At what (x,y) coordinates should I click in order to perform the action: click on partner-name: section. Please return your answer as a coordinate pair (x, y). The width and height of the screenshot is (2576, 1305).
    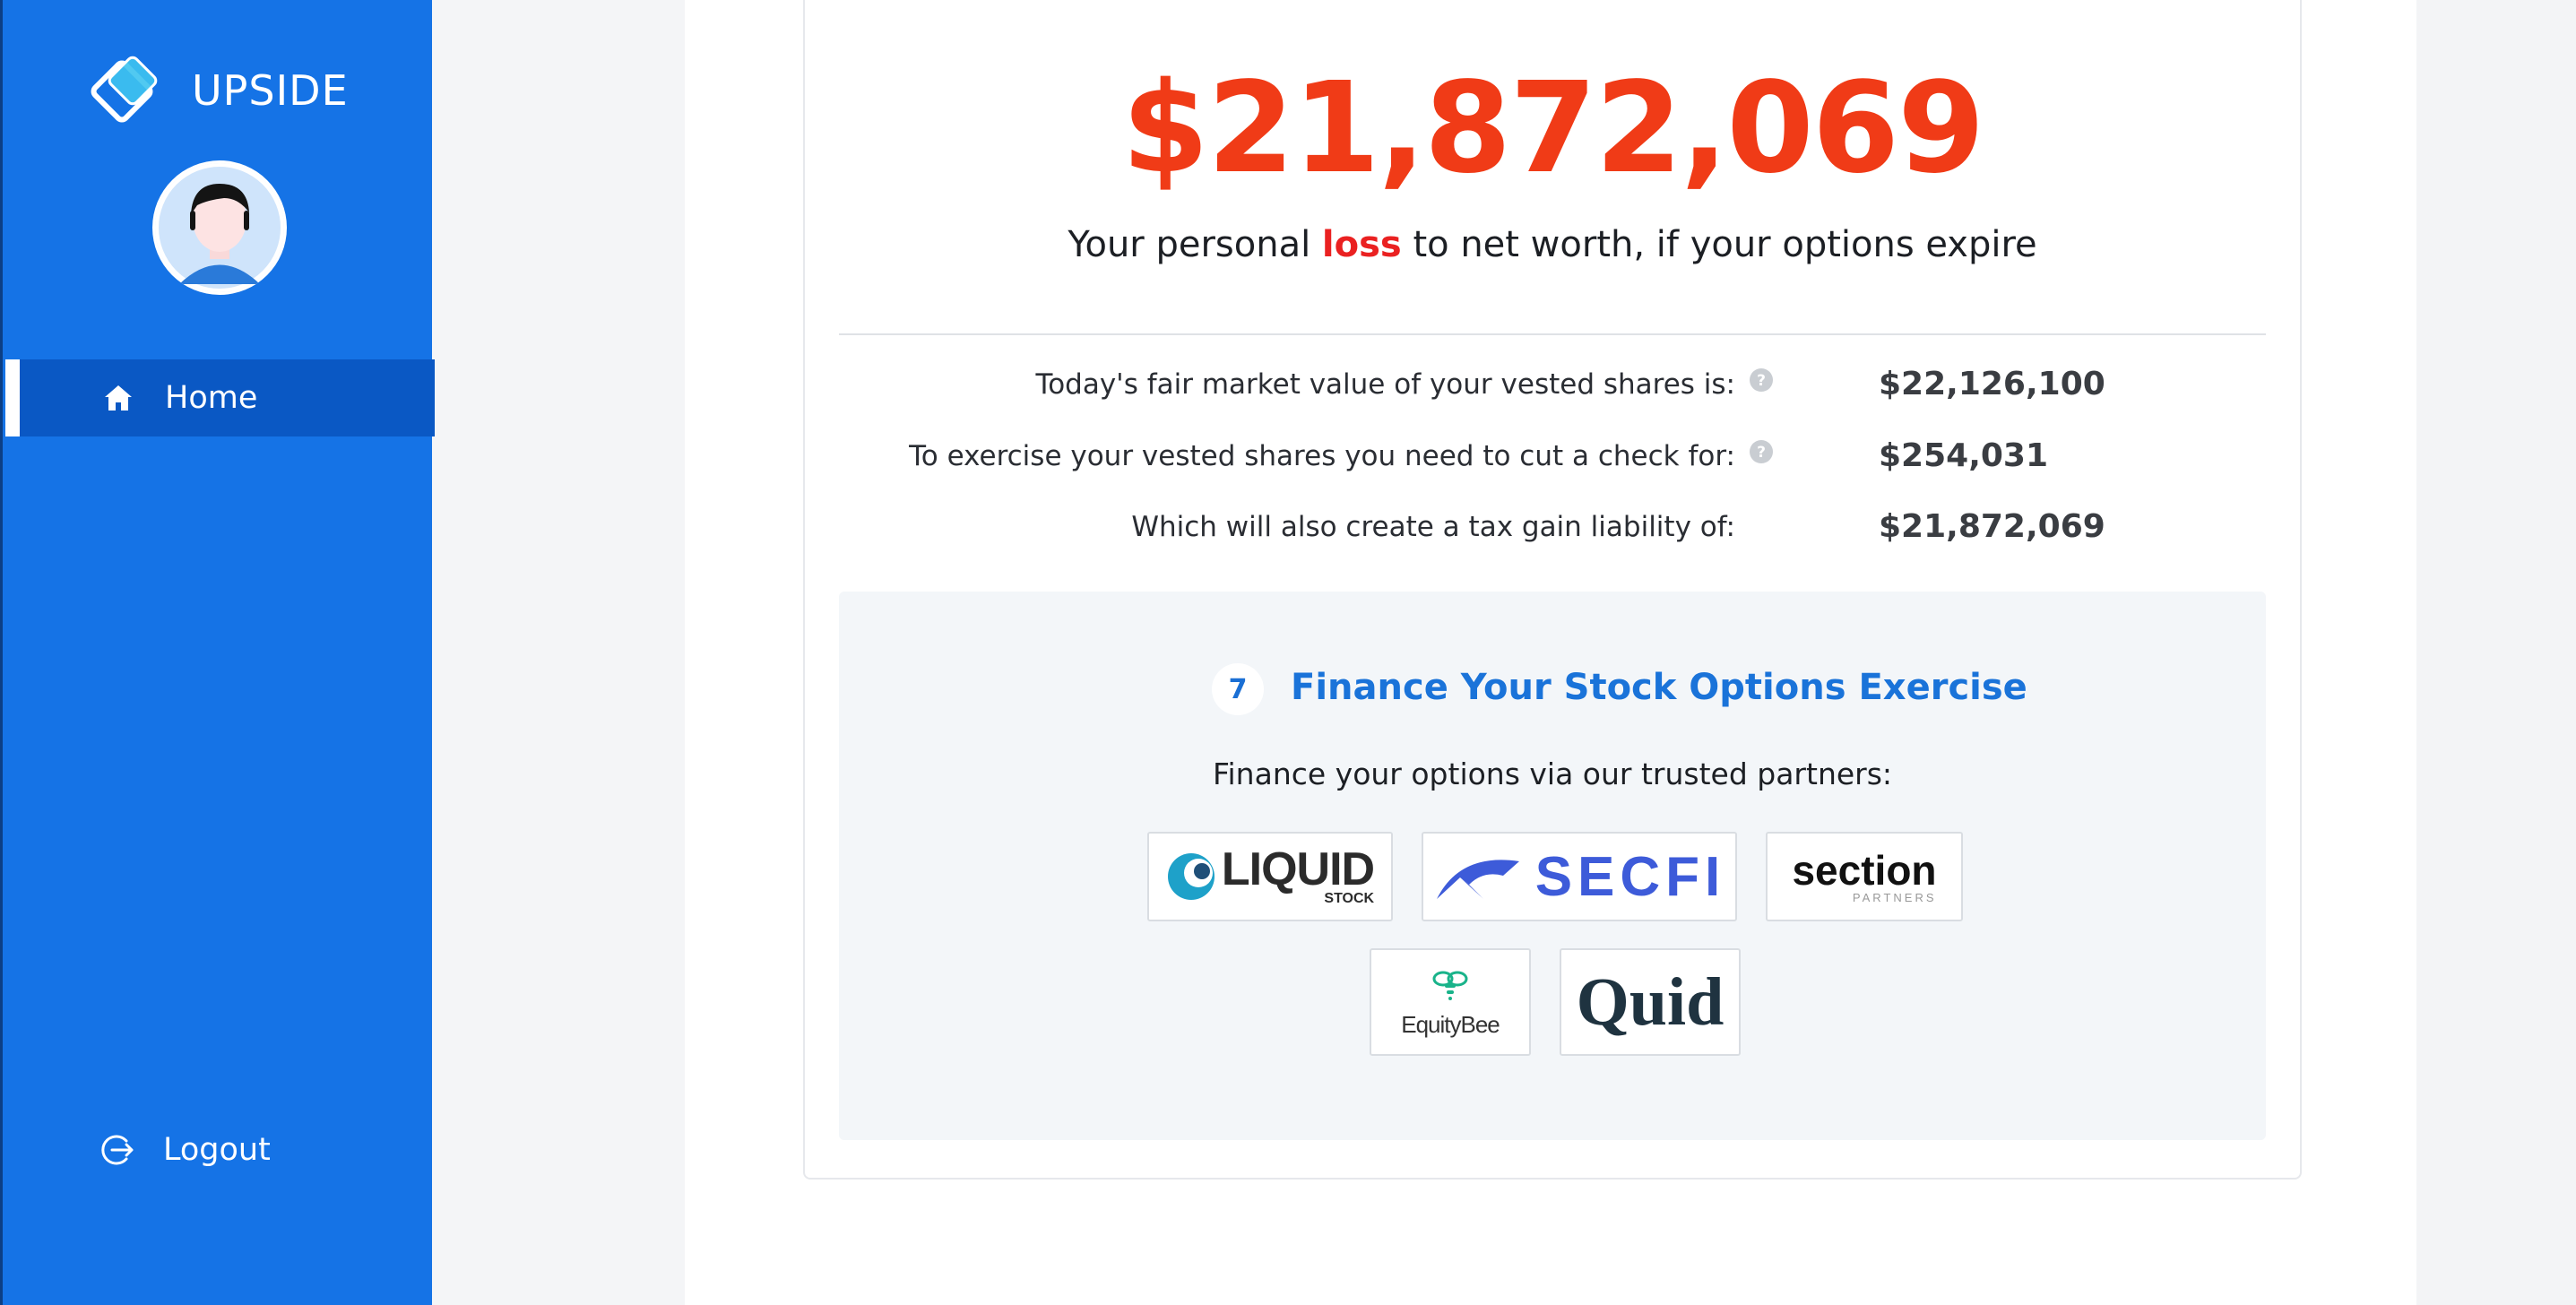
    Looking at the image, I should click on (1864, 870).